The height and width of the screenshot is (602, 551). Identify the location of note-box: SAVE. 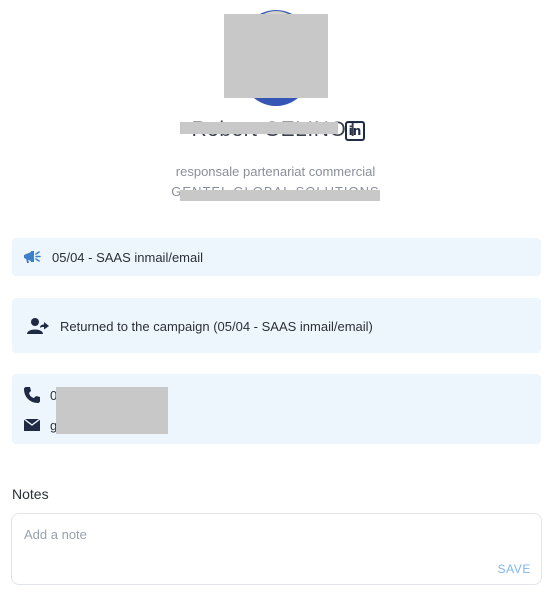
(276, 549).